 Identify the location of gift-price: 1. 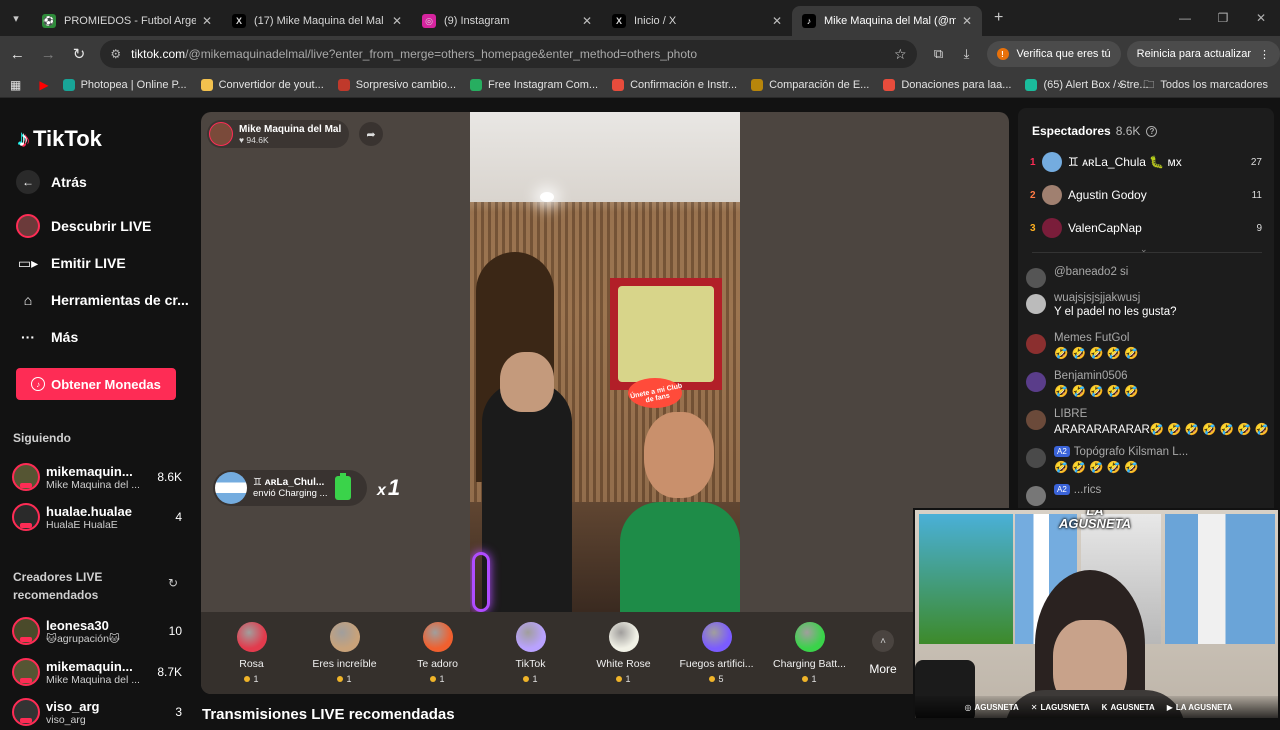
(344, 679).